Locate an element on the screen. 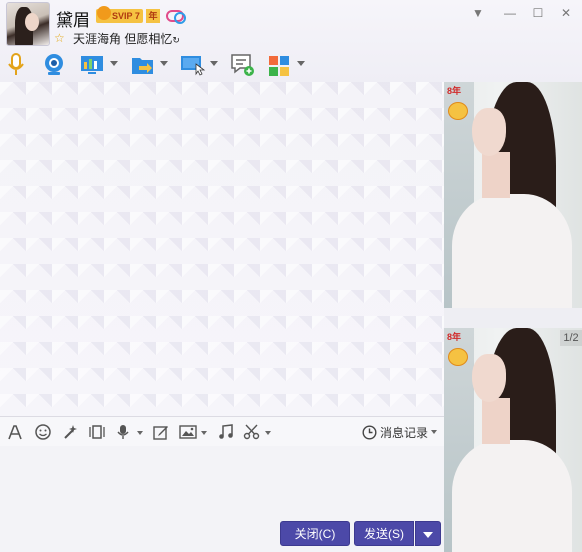 The height and width of the screenshot is (552, 582). contact-show-image: 8年 is located at coordinates (513, 195).